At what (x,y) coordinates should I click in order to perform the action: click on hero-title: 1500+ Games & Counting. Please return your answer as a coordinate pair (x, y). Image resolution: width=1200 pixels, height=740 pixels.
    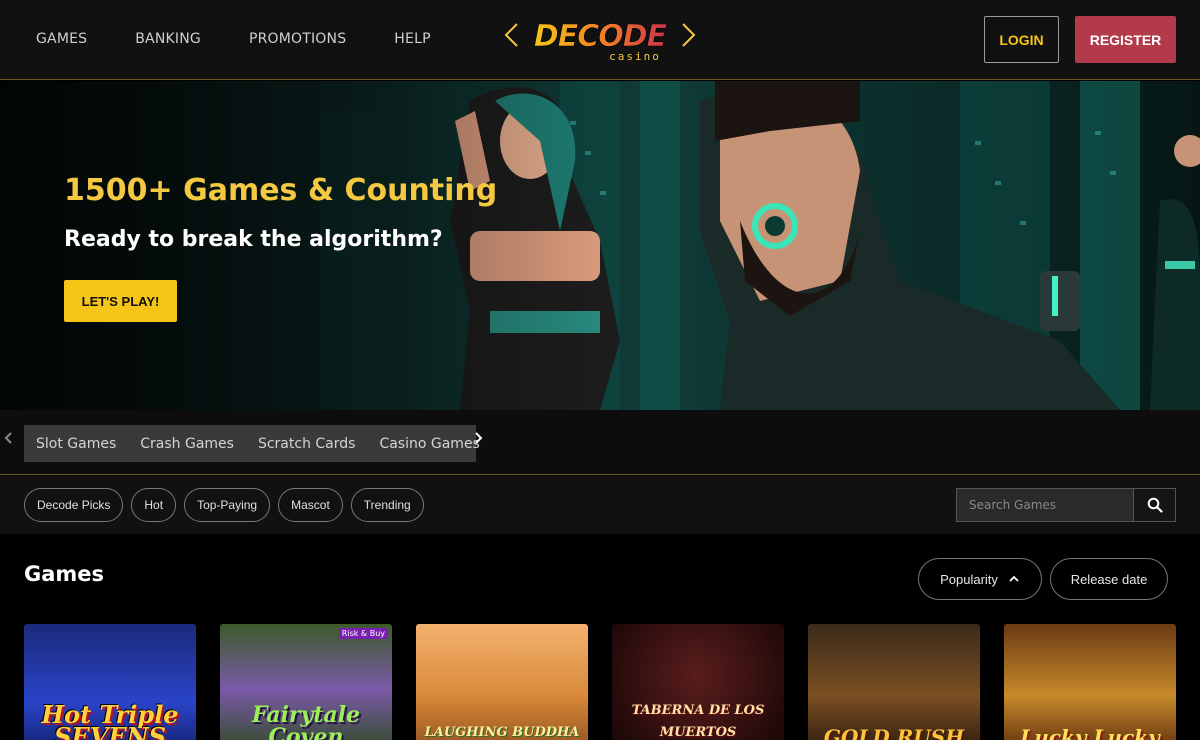
    Looking at the image, I should click on (281, 190).